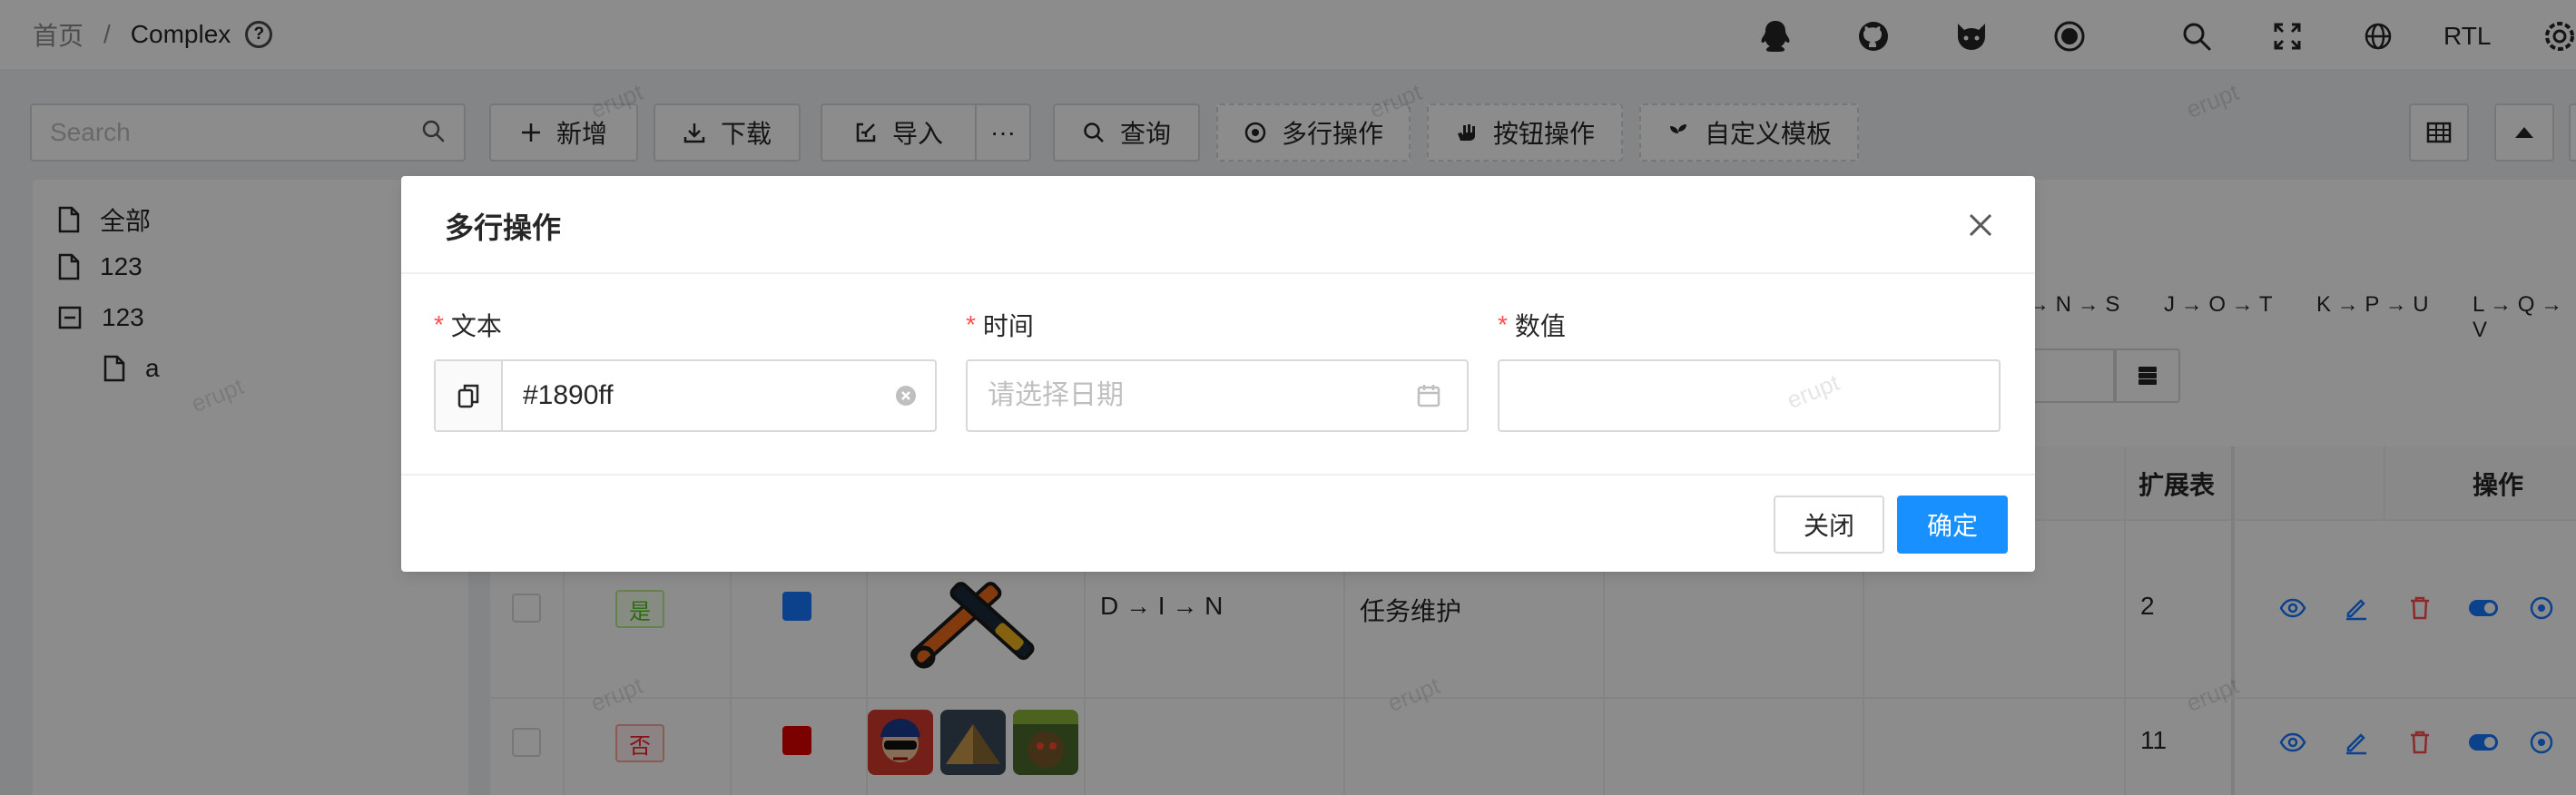  What do you see at coordinates (1746, 396) in the screenshot?
I see `number-input` at bounding box center [1746, 396].